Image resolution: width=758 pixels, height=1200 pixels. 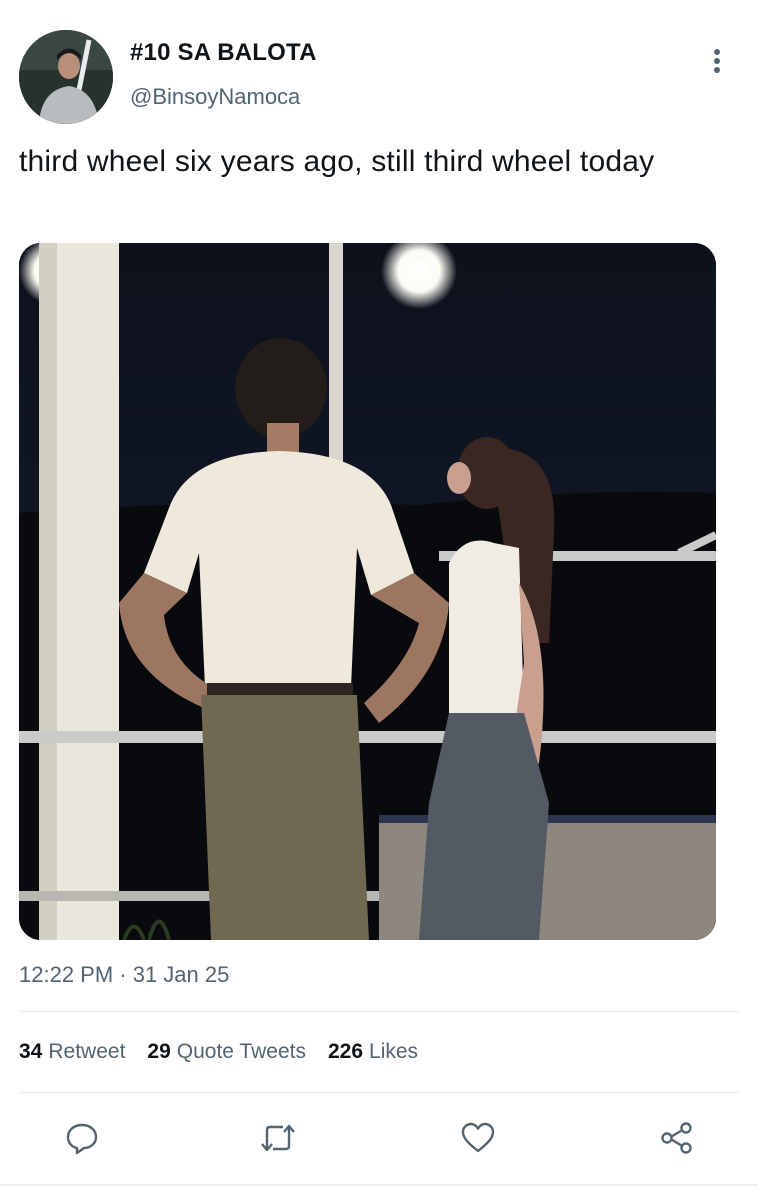 I want to click on divider-top, so click(x=379, y=1011).